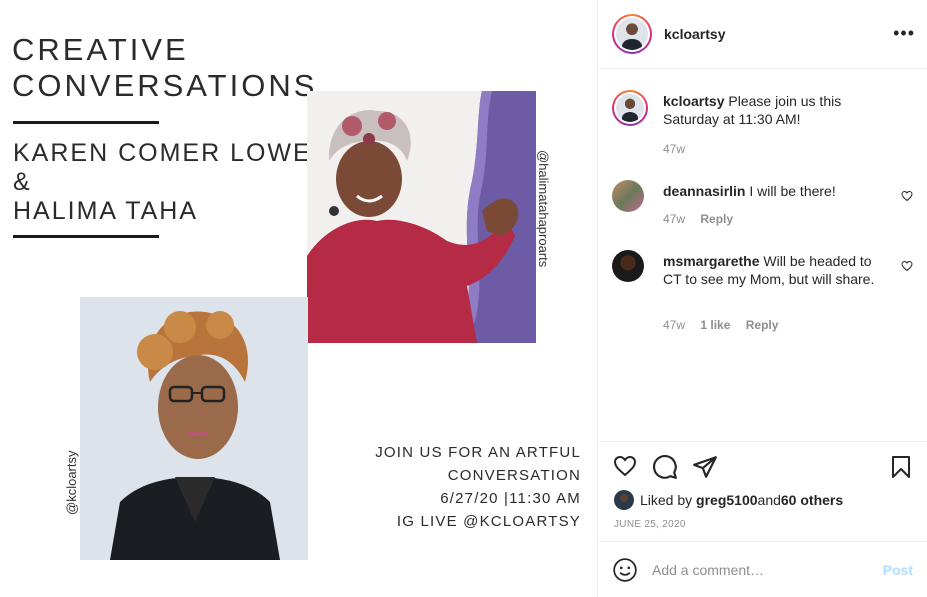 The height and width of the screenshot is (597, 927). I want to click on add-comment-bar: Post, so click(762, 569).